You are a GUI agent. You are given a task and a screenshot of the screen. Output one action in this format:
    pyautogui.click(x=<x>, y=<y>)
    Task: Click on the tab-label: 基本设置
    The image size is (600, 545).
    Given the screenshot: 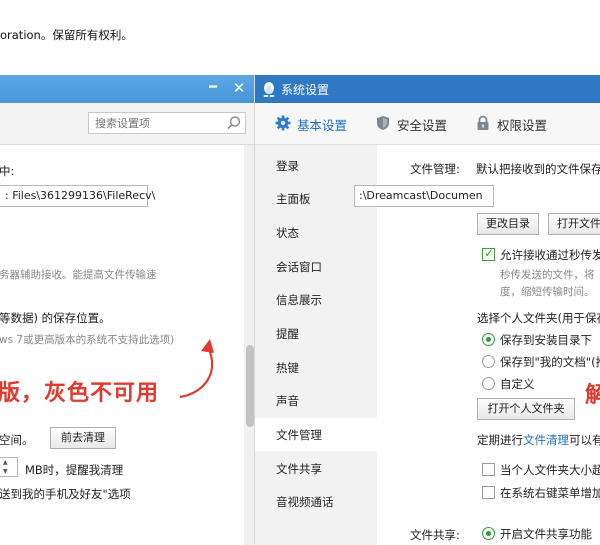 What is the action you would take?
    pyautogui.click(x=322, y=125)
    